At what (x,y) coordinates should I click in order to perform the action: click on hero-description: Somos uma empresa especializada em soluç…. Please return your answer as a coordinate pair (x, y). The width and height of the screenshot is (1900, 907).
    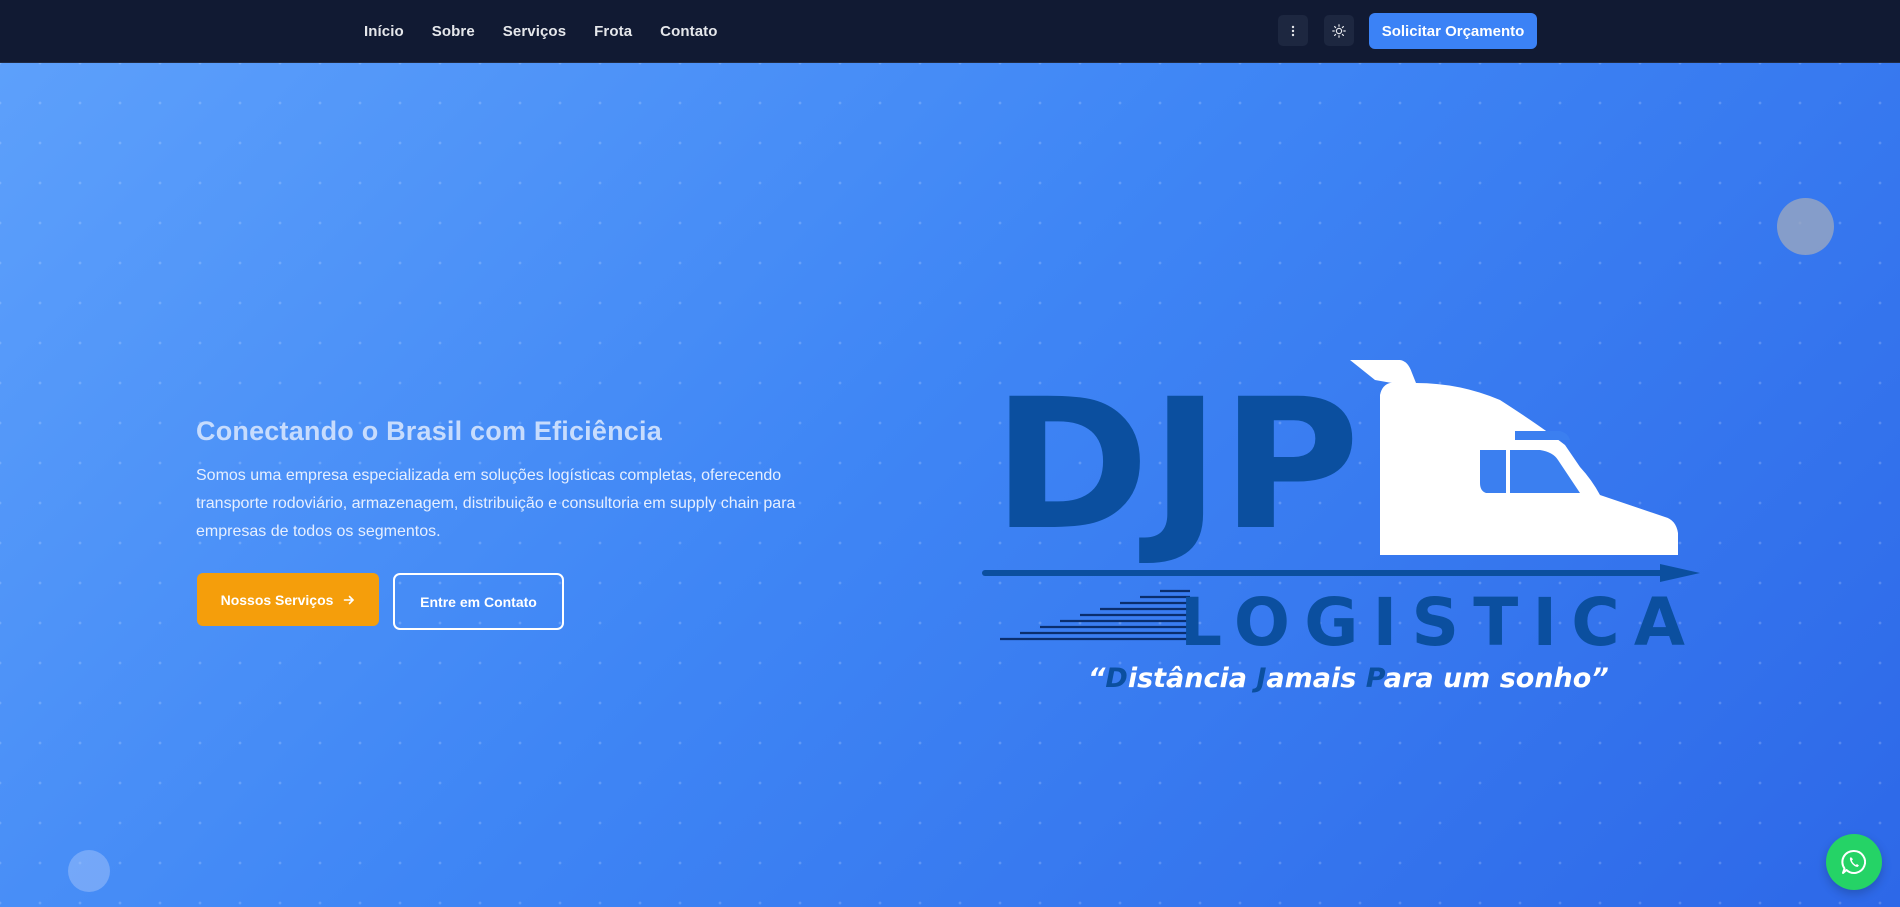
    Looking at the image, I should click on (496, 503).